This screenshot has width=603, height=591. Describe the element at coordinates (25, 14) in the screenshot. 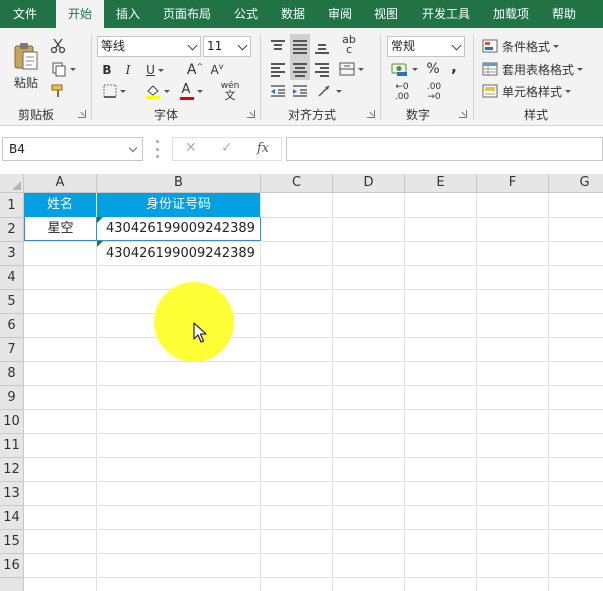

I see `tab-file: 文件` at that location.